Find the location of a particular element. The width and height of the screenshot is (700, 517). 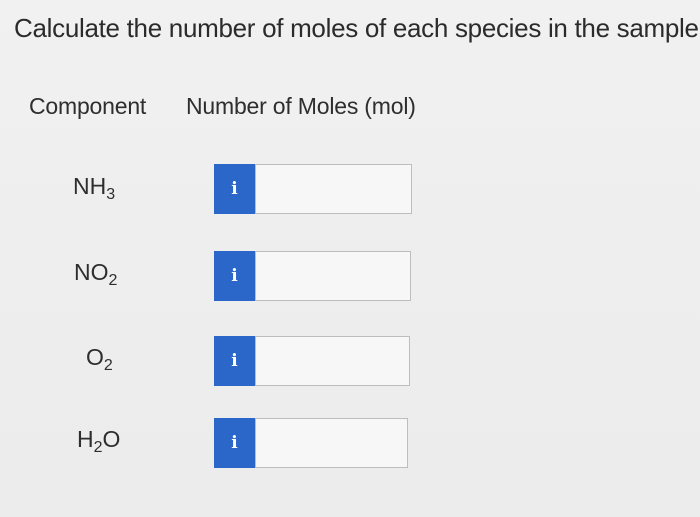

table-row-nh3: NH3 i is located at coordinates (350, 190).